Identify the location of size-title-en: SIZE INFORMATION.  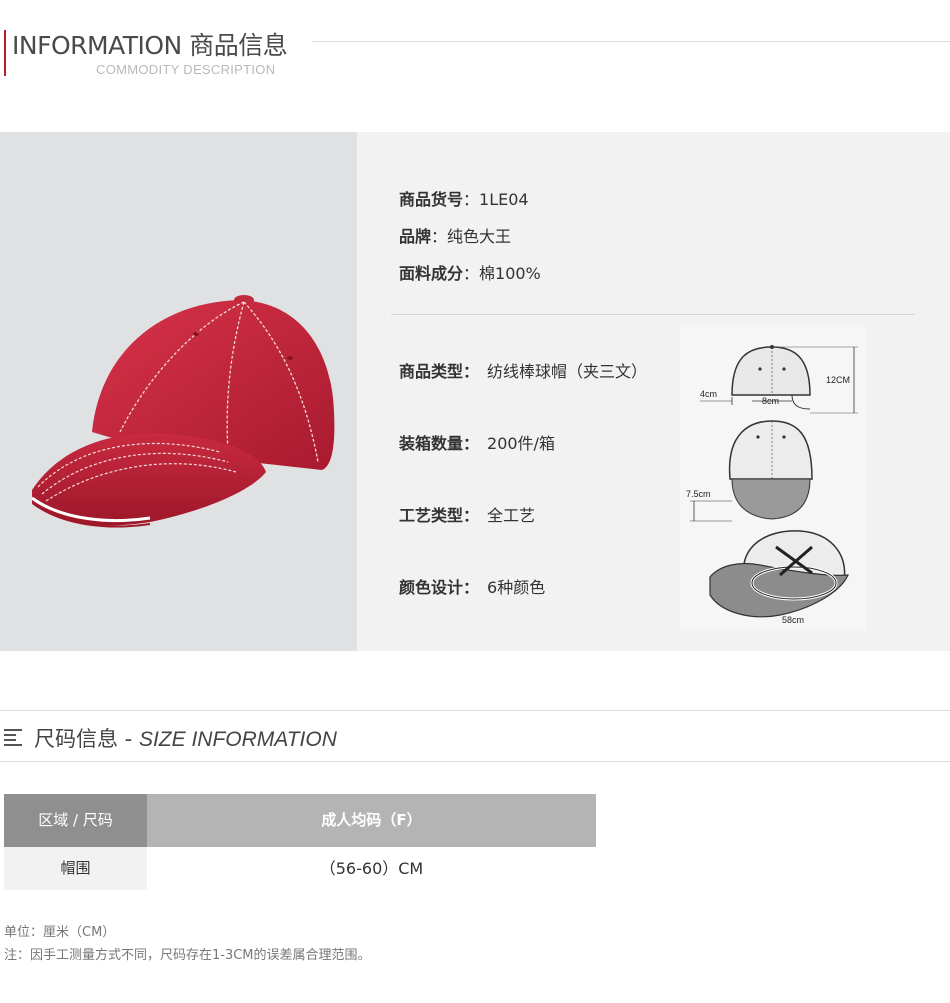
(237, 739).